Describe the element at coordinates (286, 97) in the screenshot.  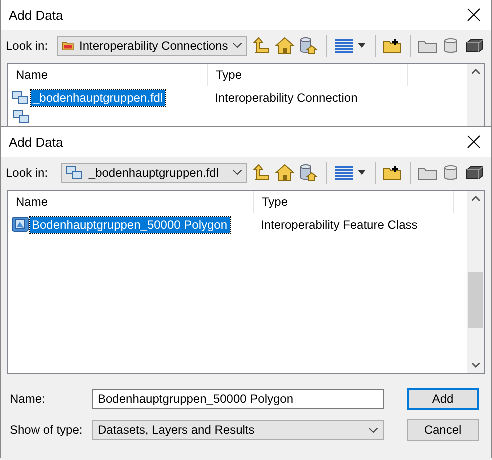
I see `file-type: Interoperability Connection` at that location.